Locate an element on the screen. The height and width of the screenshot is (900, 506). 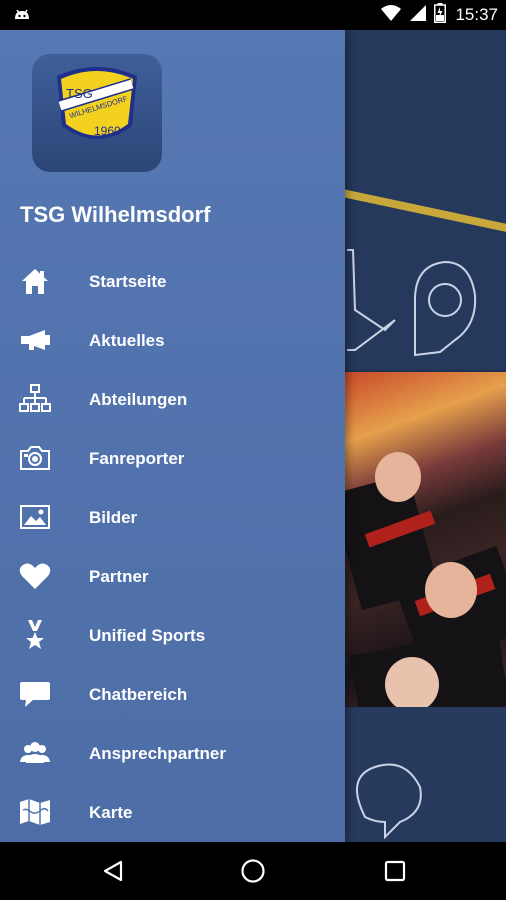
map-icon is located at coordinates (35, 812).